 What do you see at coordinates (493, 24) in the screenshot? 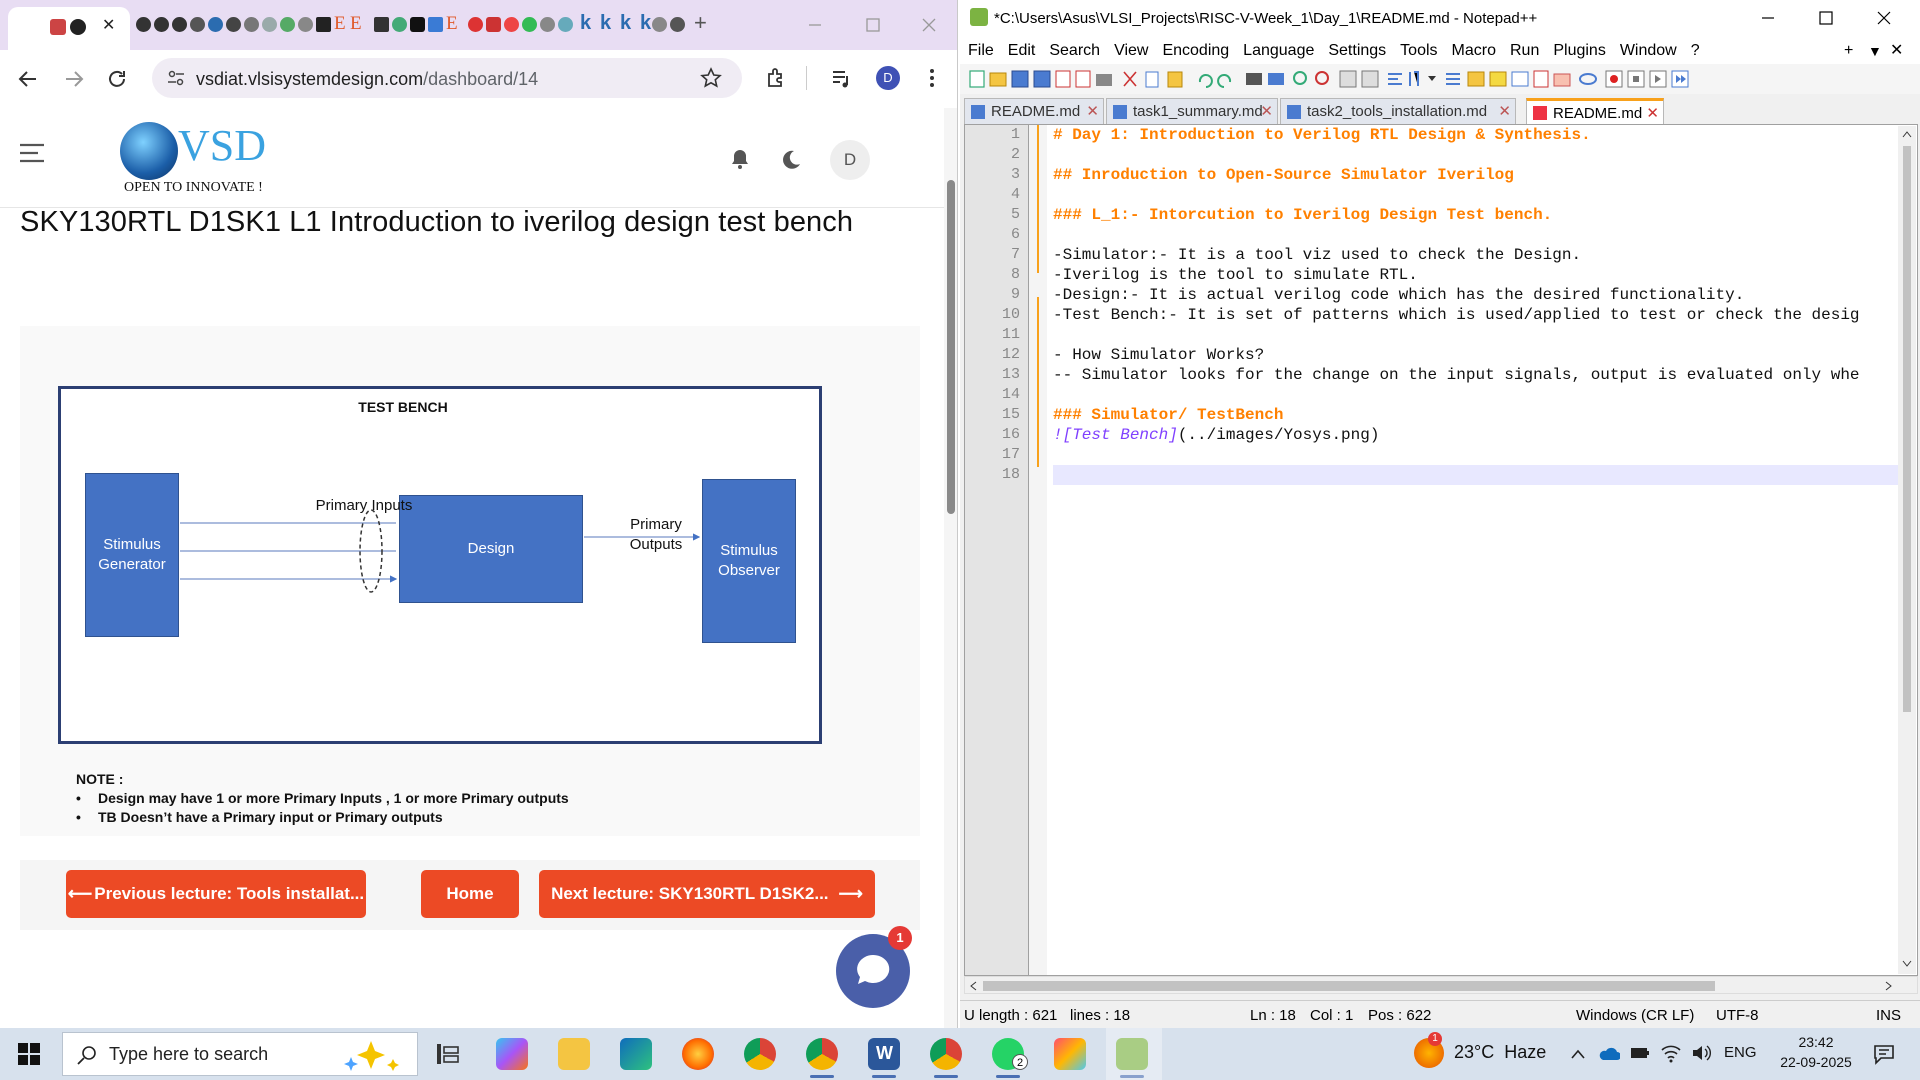
I see `pdf-favicon-icon` at bounding box center [493, 24].